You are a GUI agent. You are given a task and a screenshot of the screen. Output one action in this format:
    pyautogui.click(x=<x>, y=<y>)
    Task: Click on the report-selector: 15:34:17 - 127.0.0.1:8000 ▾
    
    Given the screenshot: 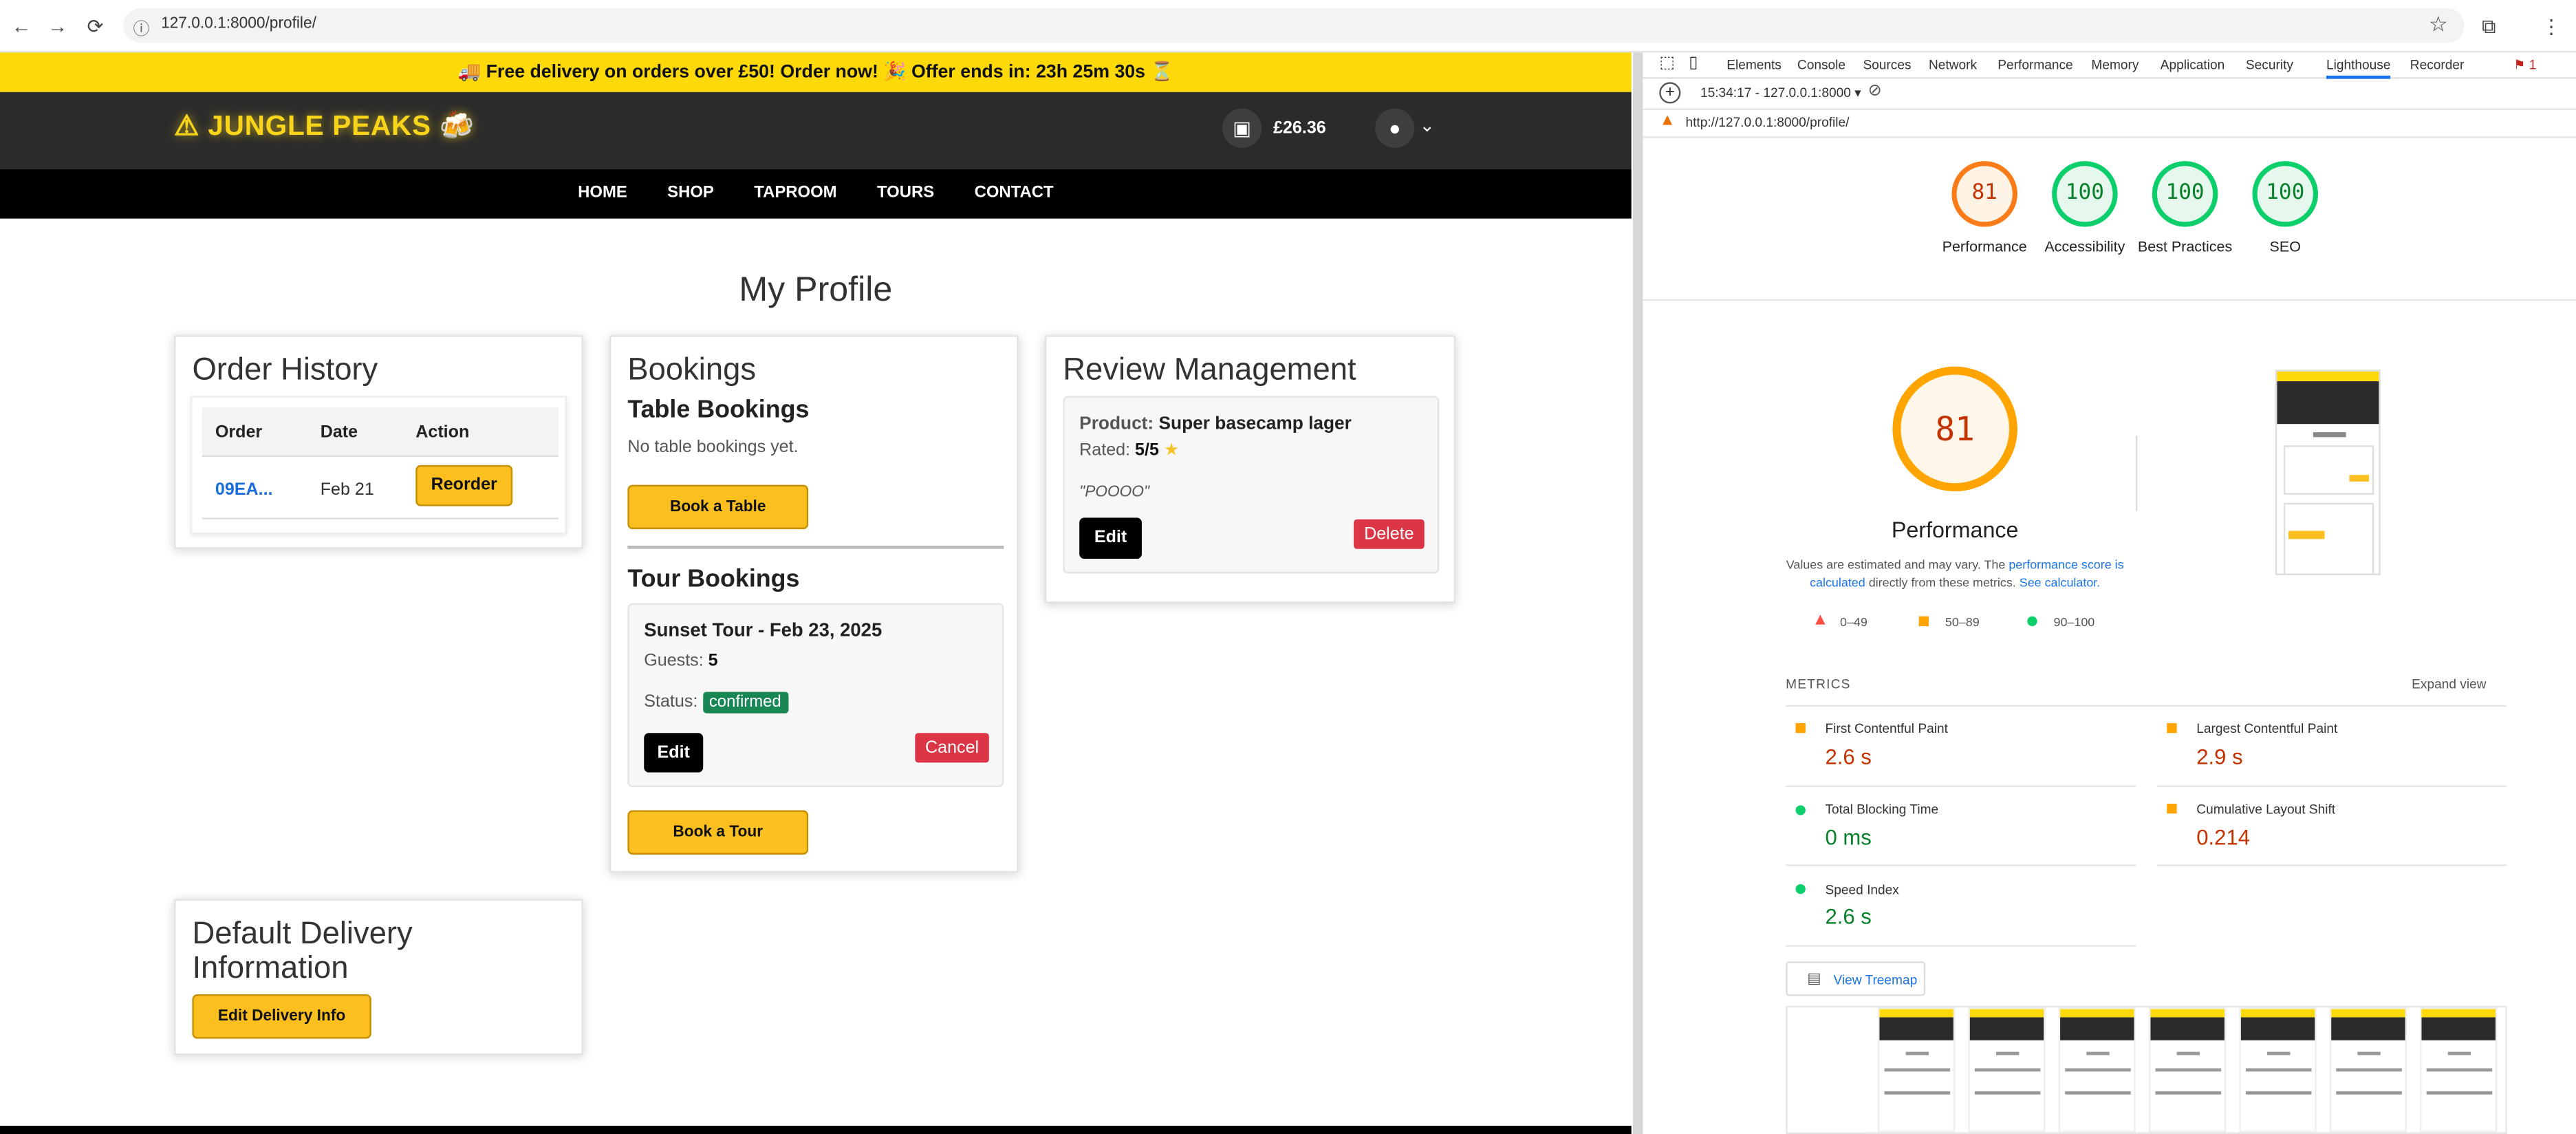 What is the action you would take?
    pyautogui.click(x=1781, y=92)
    